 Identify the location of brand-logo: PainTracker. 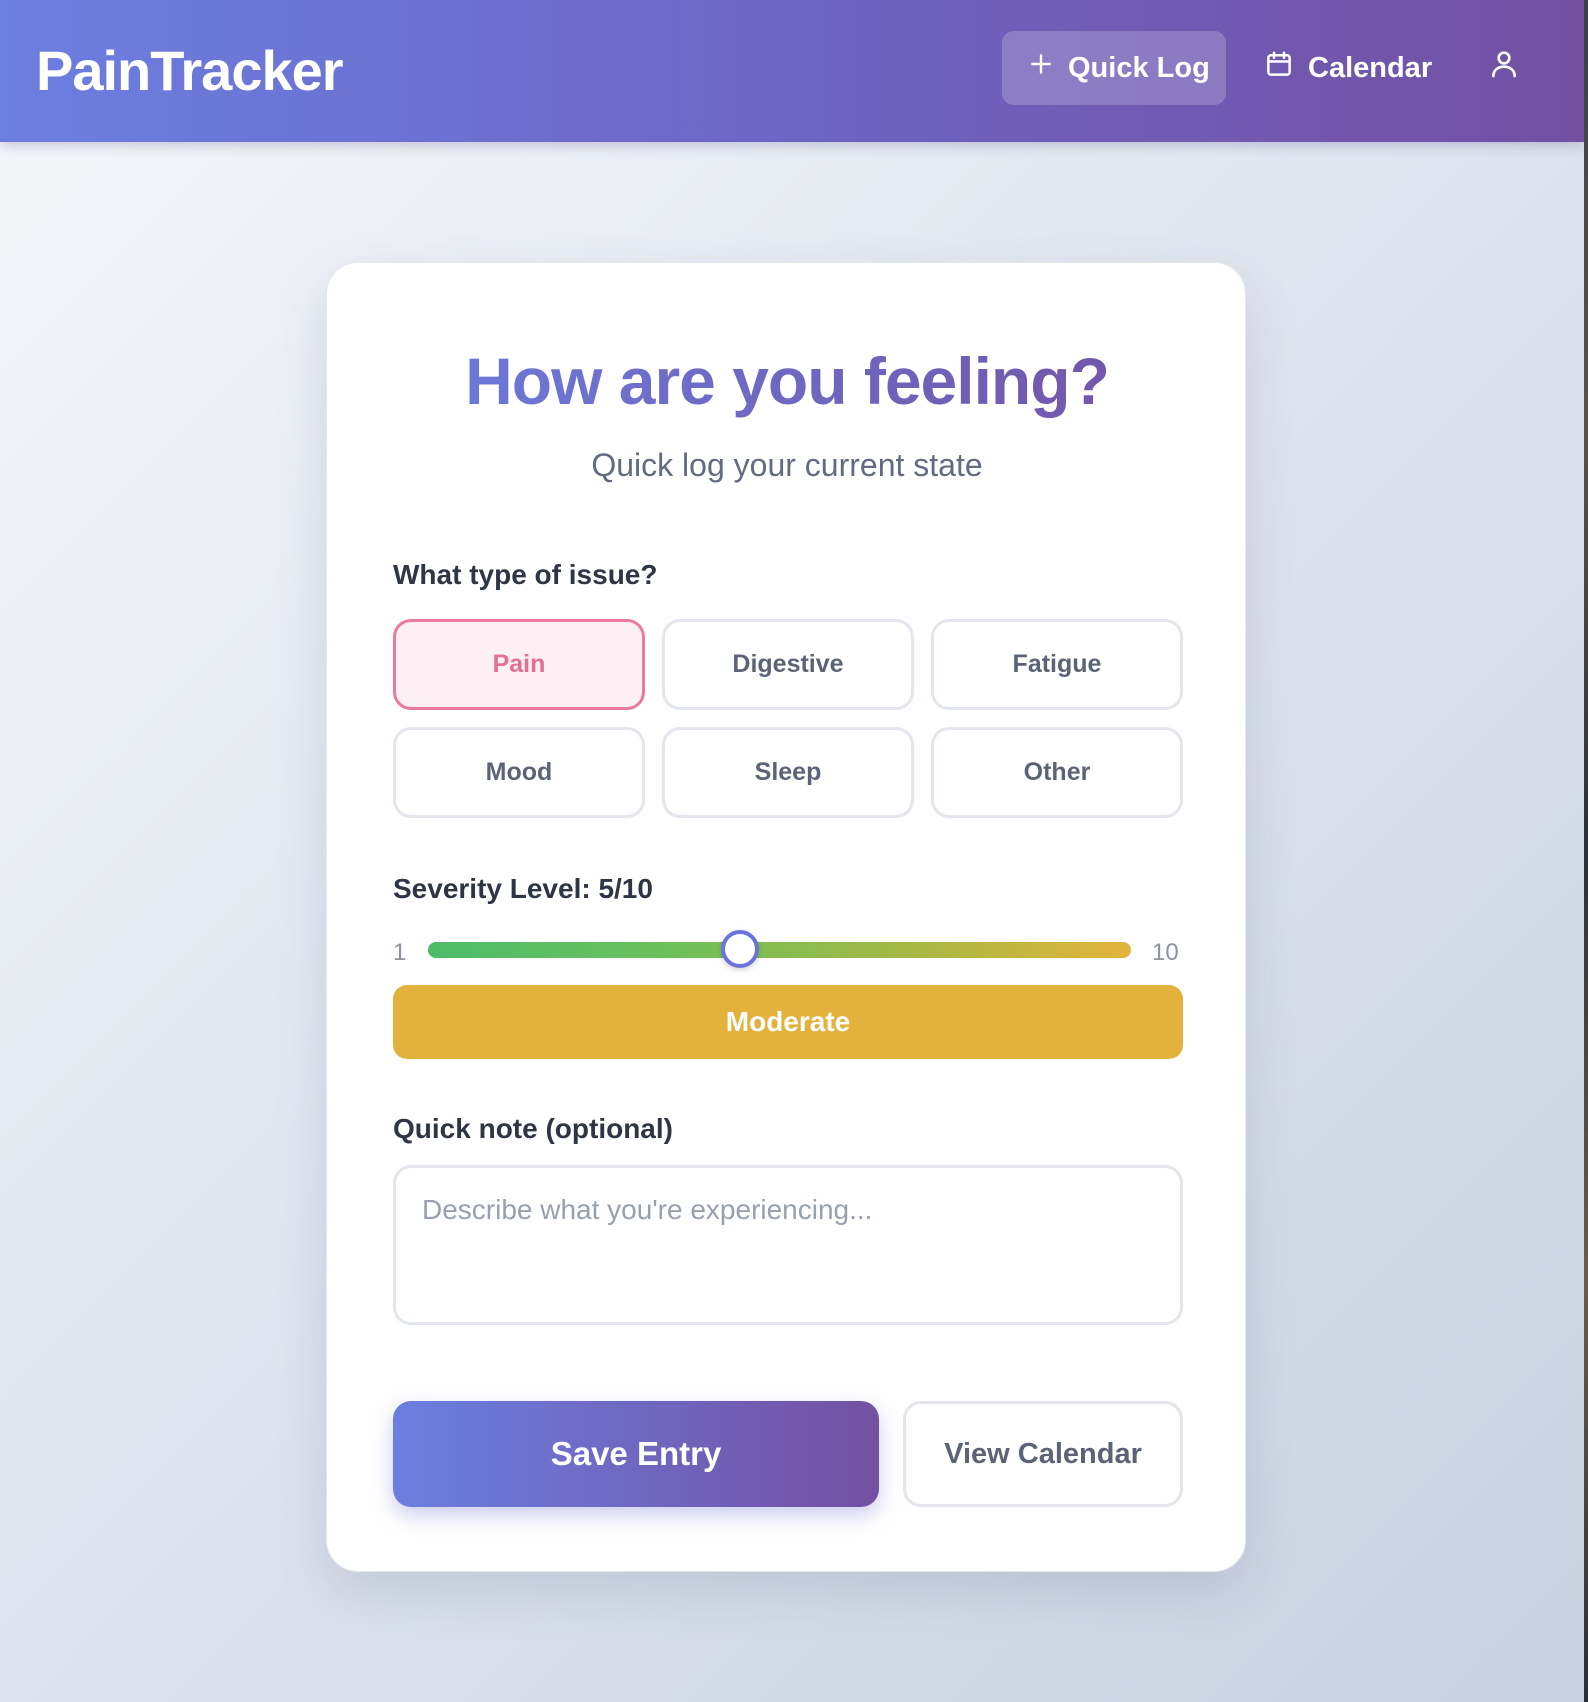
(190, 70).